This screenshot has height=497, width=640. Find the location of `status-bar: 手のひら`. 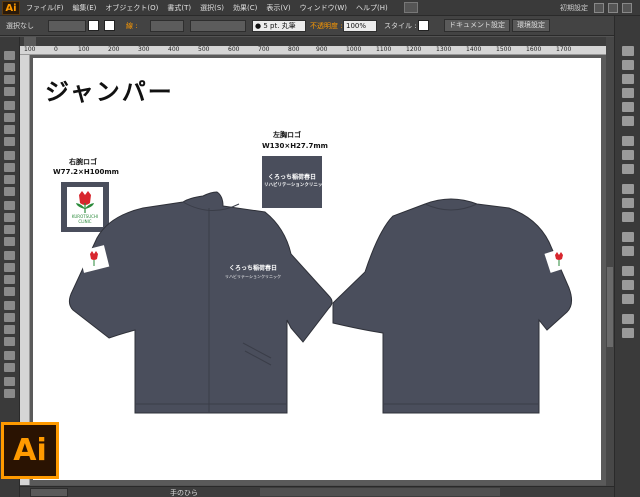

status-bar: 手のひら is located at coordinates (317, 491).